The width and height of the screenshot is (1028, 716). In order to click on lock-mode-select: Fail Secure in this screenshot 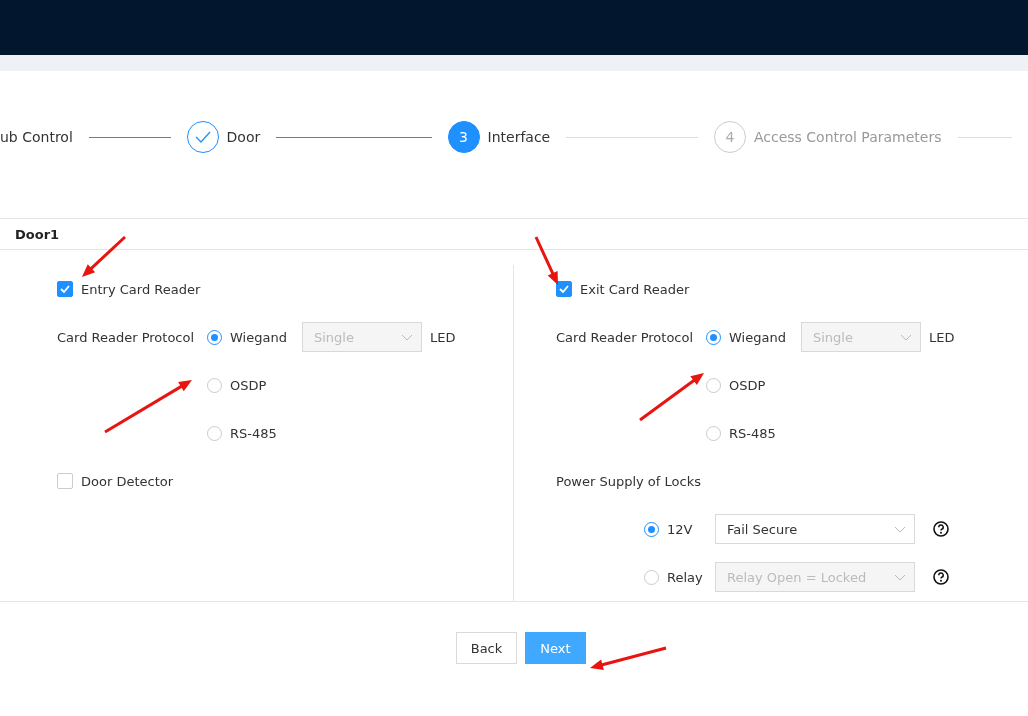, I will do `click(815, 529)`.